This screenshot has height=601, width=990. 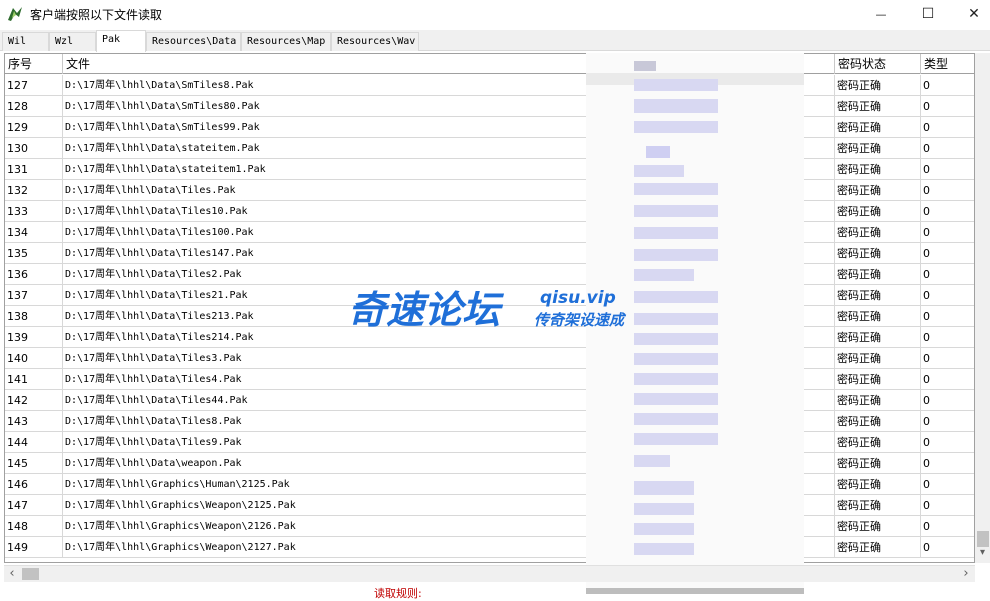 I want to click on vertical-scroll-thumb, so click(x=983, y=539).